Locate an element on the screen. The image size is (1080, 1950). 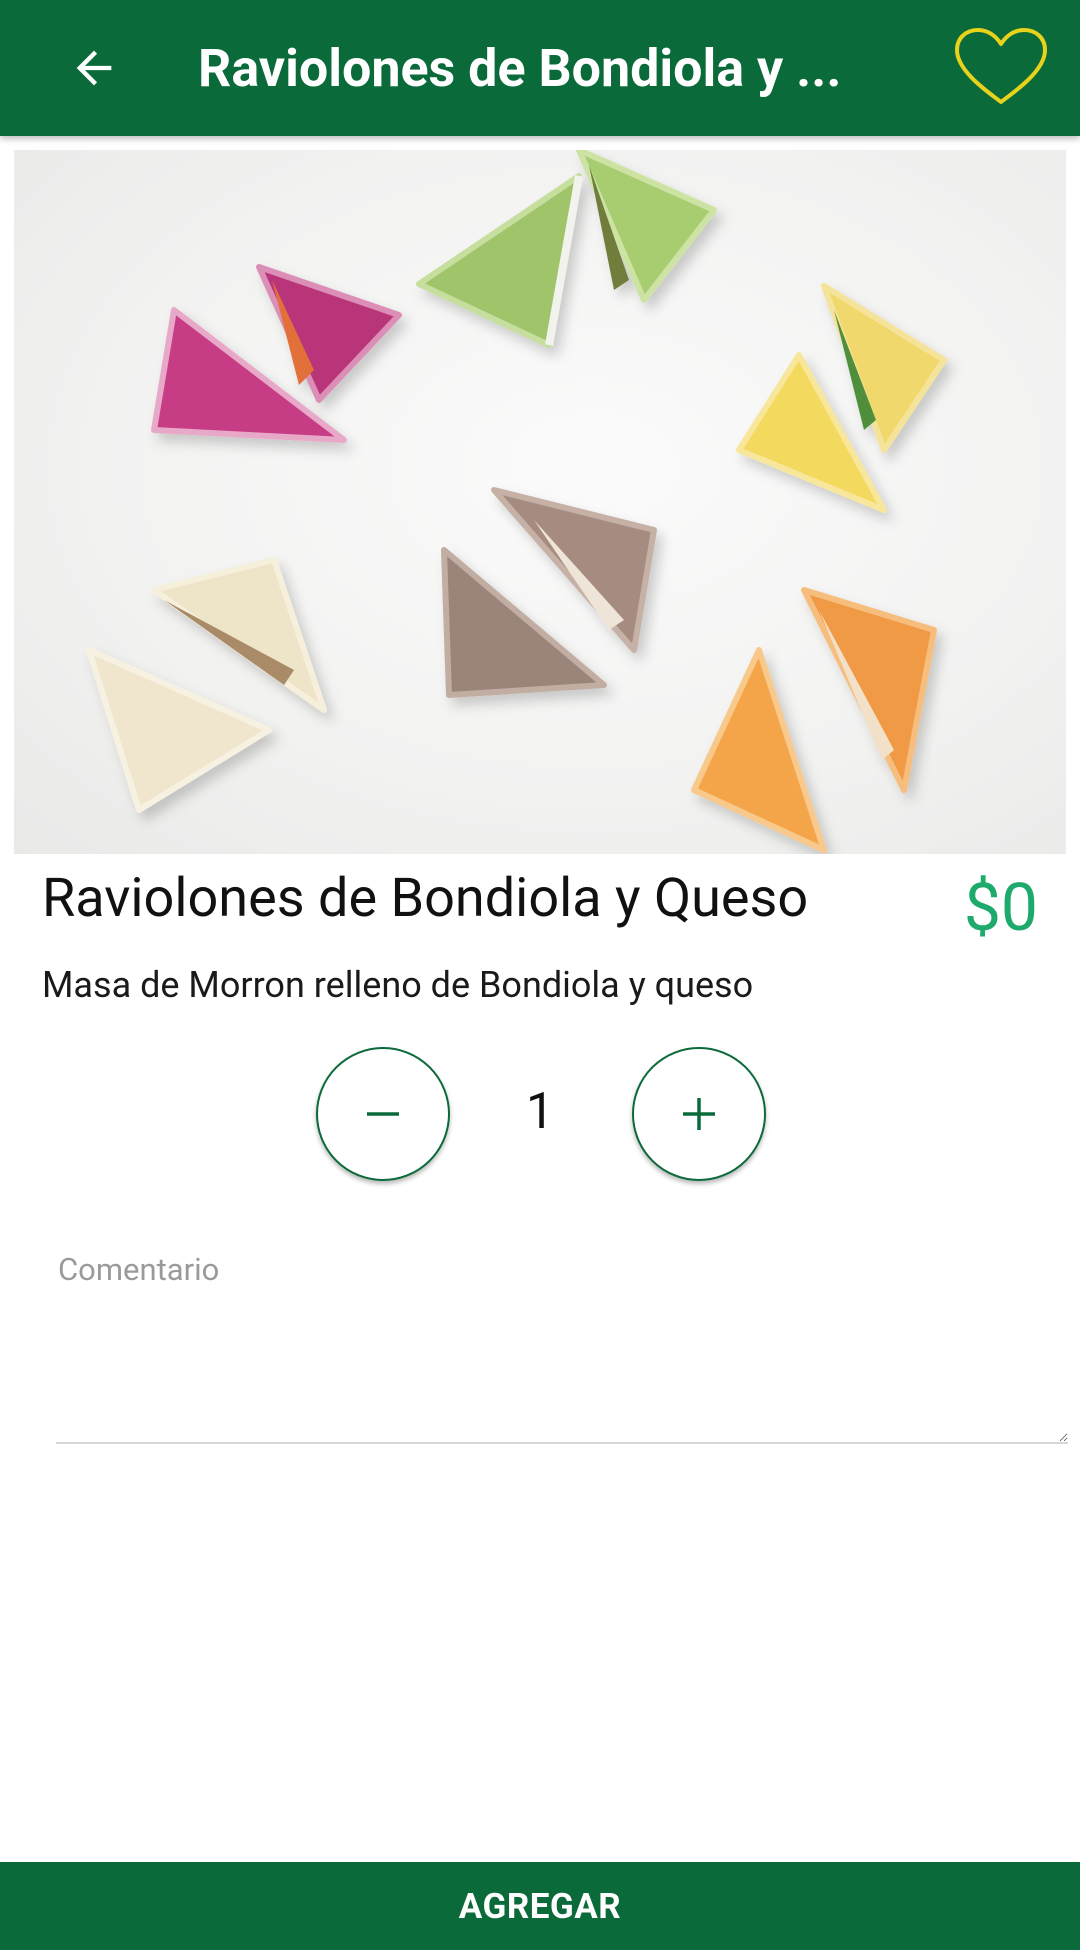
heart-outline-icon is located at coordinates (1001, 66).